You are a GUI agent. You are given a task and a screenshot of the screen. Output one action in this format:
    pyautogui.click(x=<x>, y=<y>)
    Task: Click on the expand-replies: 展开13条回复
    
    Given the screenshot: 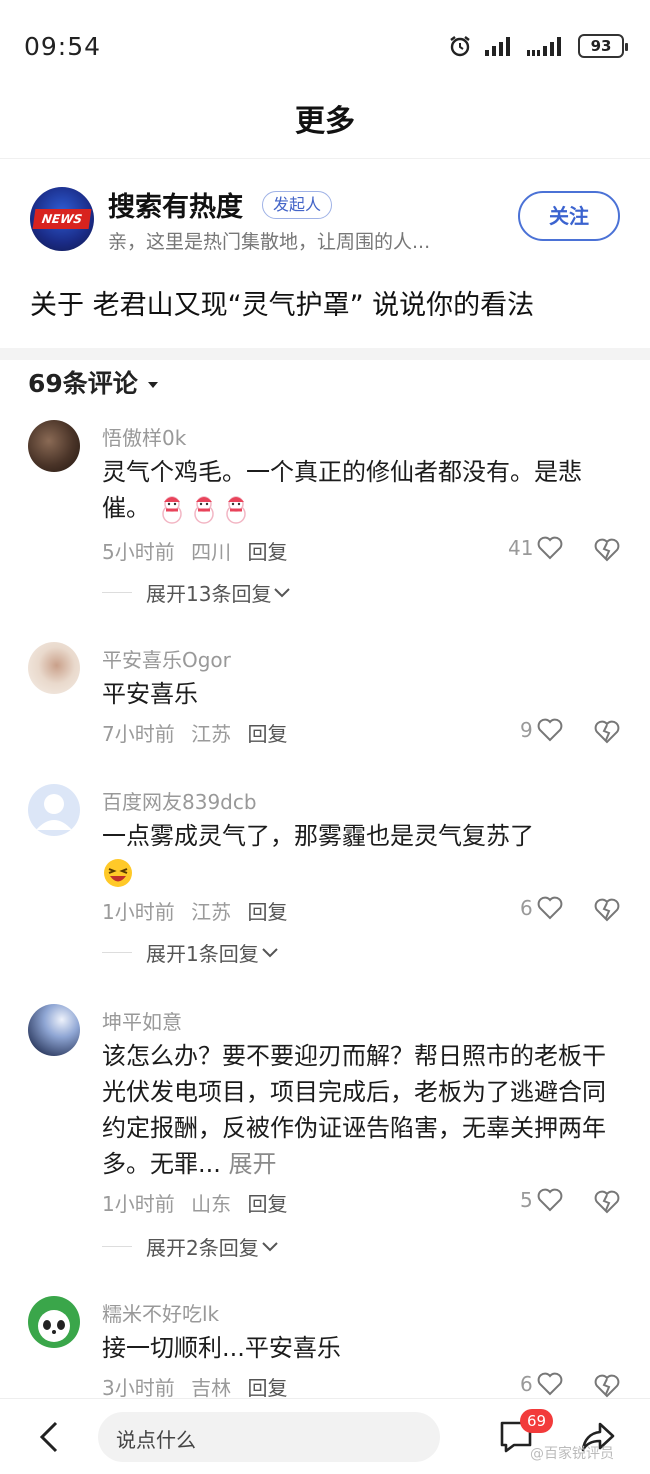 What is the action you would take?
    pyautogui.click(x=196, y=592)
    